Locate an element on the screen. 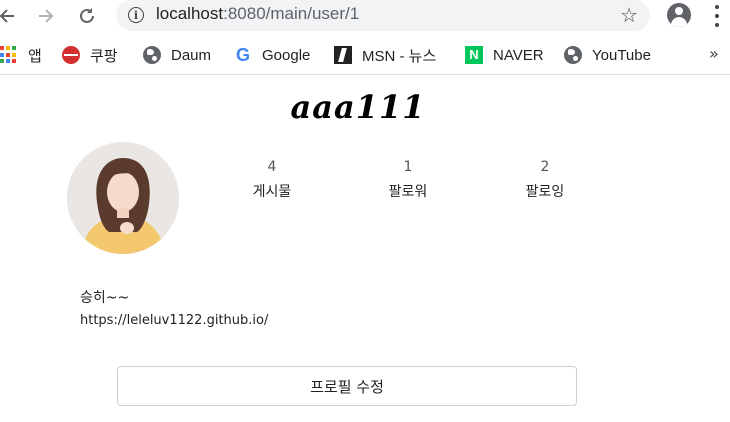  naver-icon: N is located at coordinates (474, 55).